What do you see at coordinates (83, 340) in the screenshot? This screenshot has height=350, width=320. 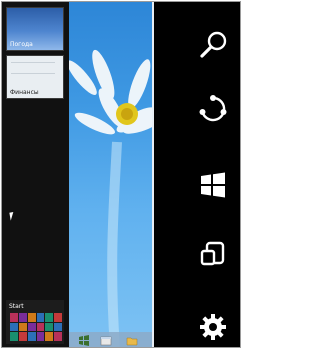 I see `store-icon` at bounding box center [83, 340].